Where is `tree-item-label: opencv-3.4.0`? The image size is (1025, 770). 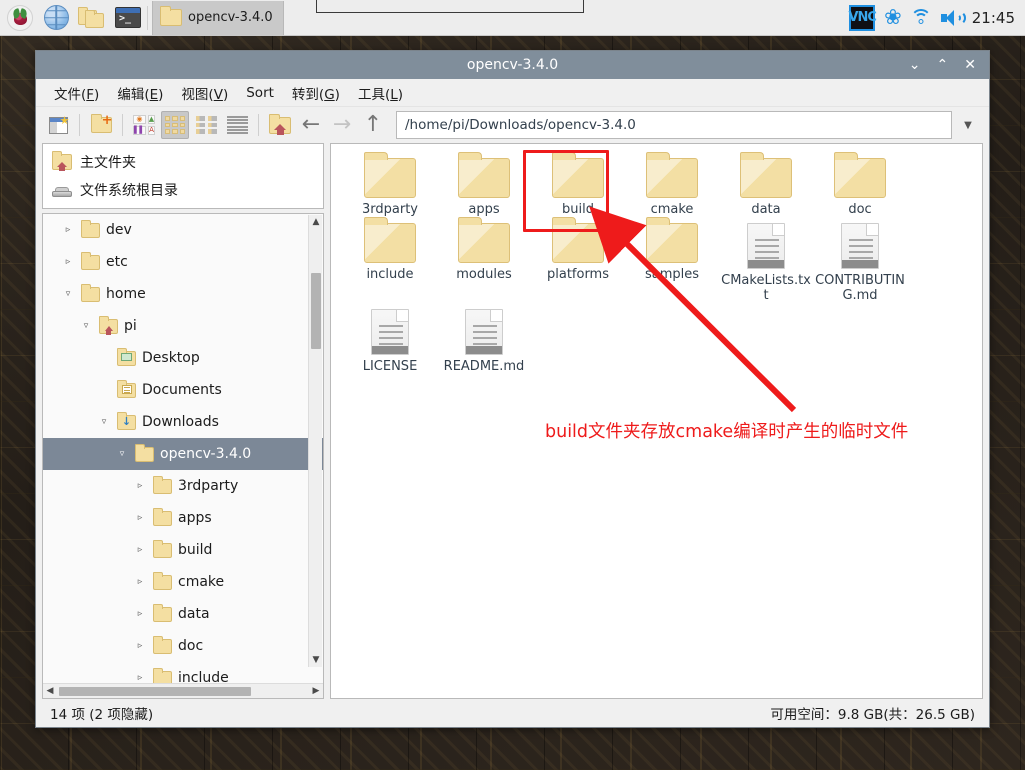
tree-item-label: opencv-3.4.0 is located at coordinates (206, 454).